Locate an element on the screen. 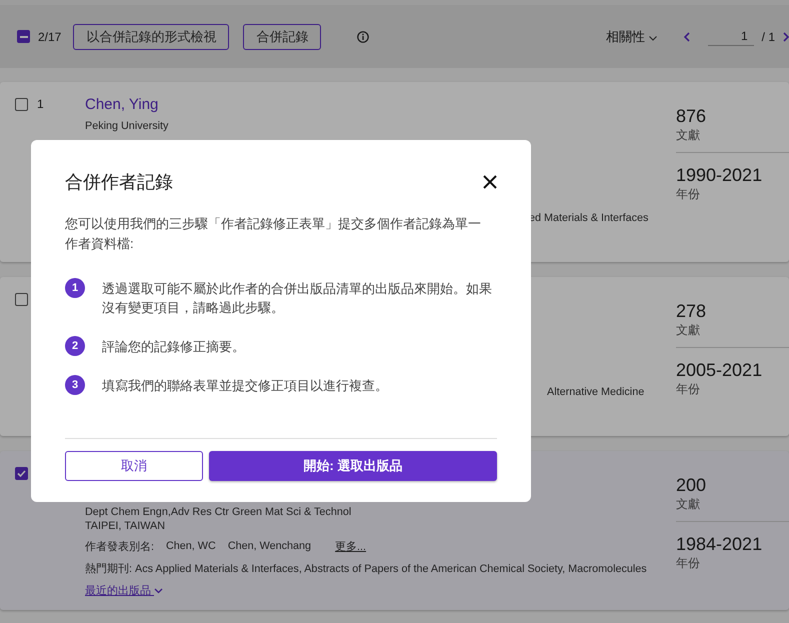 The image size is (789, 623). journal-text: Alternative Medicine is located at coordinates (595, 392).